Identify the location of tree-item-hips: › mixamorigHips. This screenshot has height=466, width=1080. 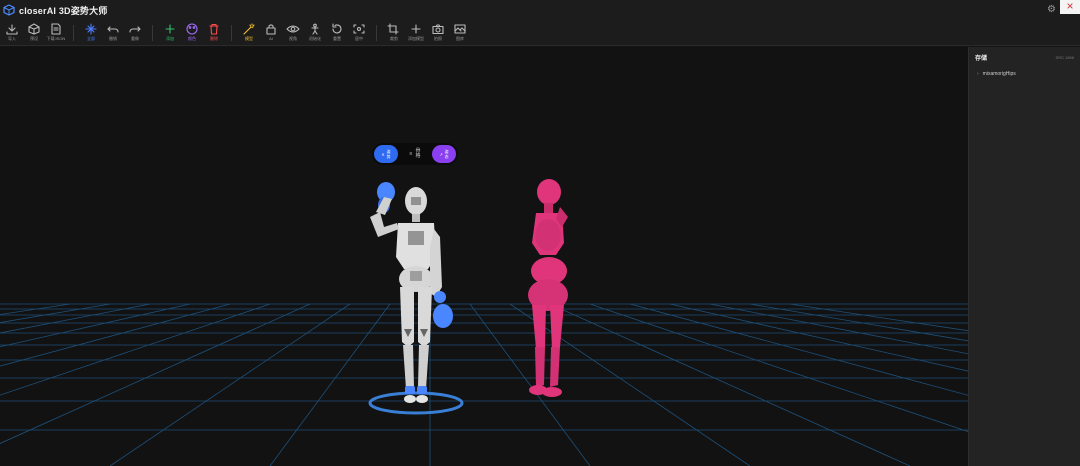
(1024, 74).